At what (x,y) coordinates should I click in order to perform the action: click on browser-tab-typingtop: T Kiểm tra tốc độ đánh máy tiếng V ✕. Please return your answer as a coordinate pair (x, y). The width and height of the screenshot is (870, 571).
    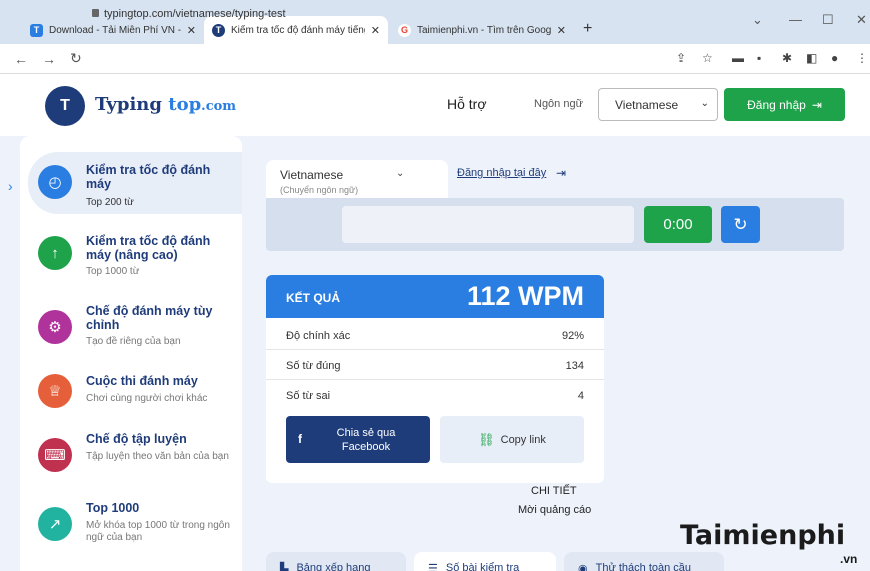
    Looking at the image, I should click on (296, 30).